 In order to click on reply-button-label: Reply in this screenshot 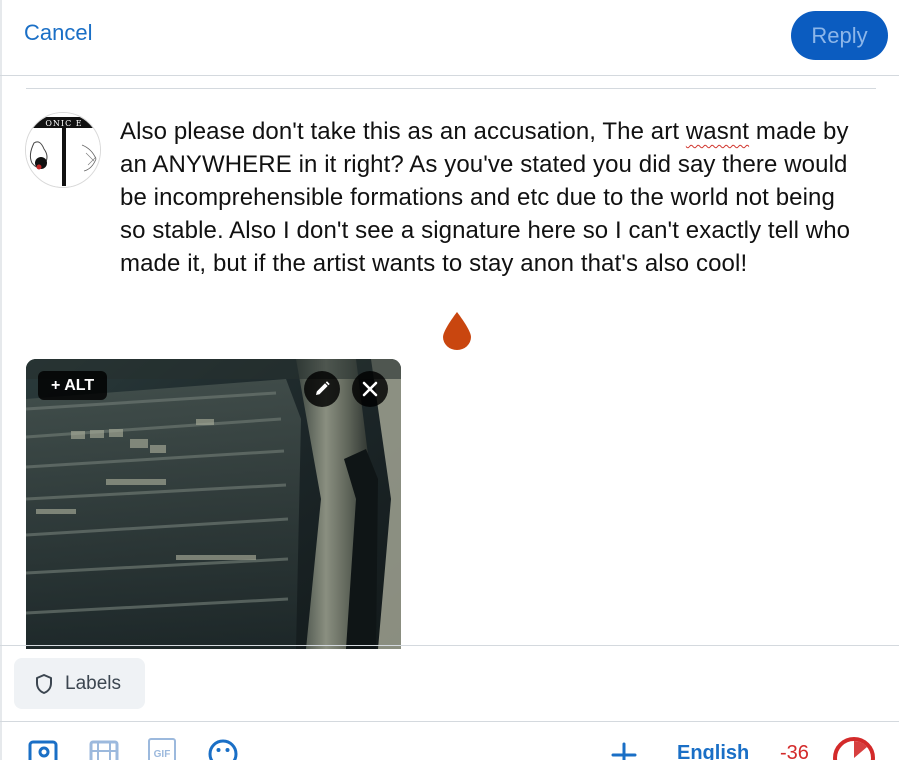, I will do `click(839, 35)`.